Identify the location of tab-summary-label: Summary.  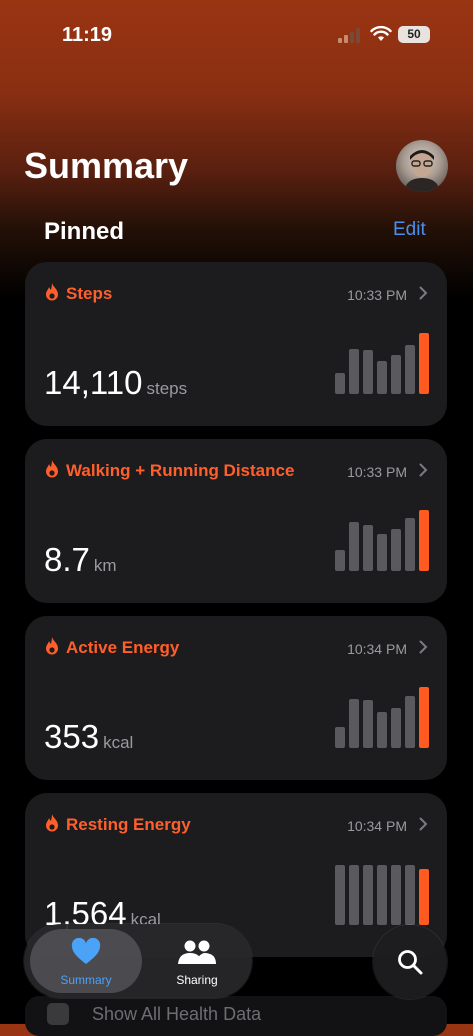
(86, 980).